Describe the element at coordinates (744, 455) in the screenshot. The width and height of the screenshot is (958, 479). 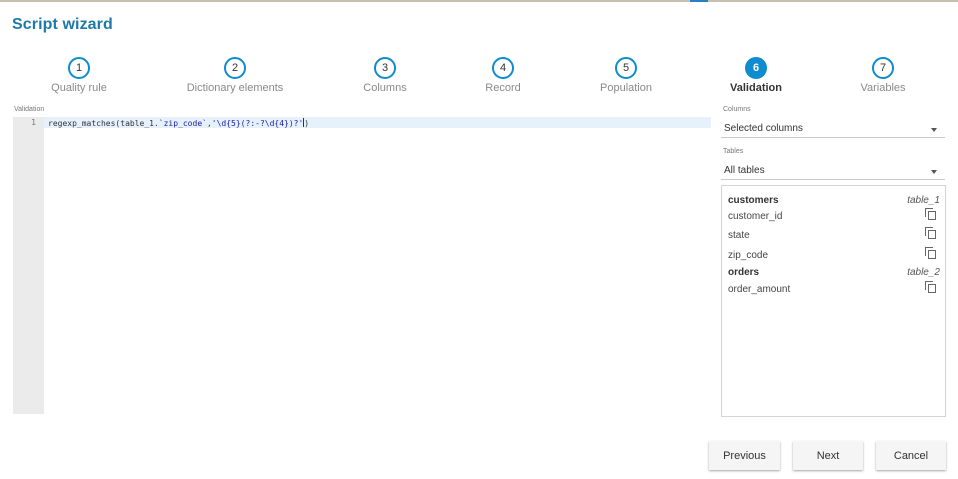
I see `previous-button: Previous` at that location.